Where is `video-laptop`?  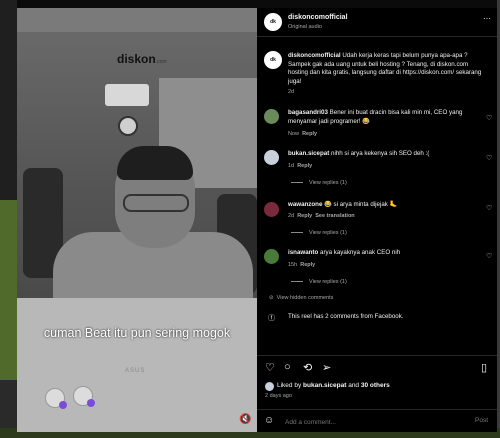 video-laptop is located at coordinates (137, 365).